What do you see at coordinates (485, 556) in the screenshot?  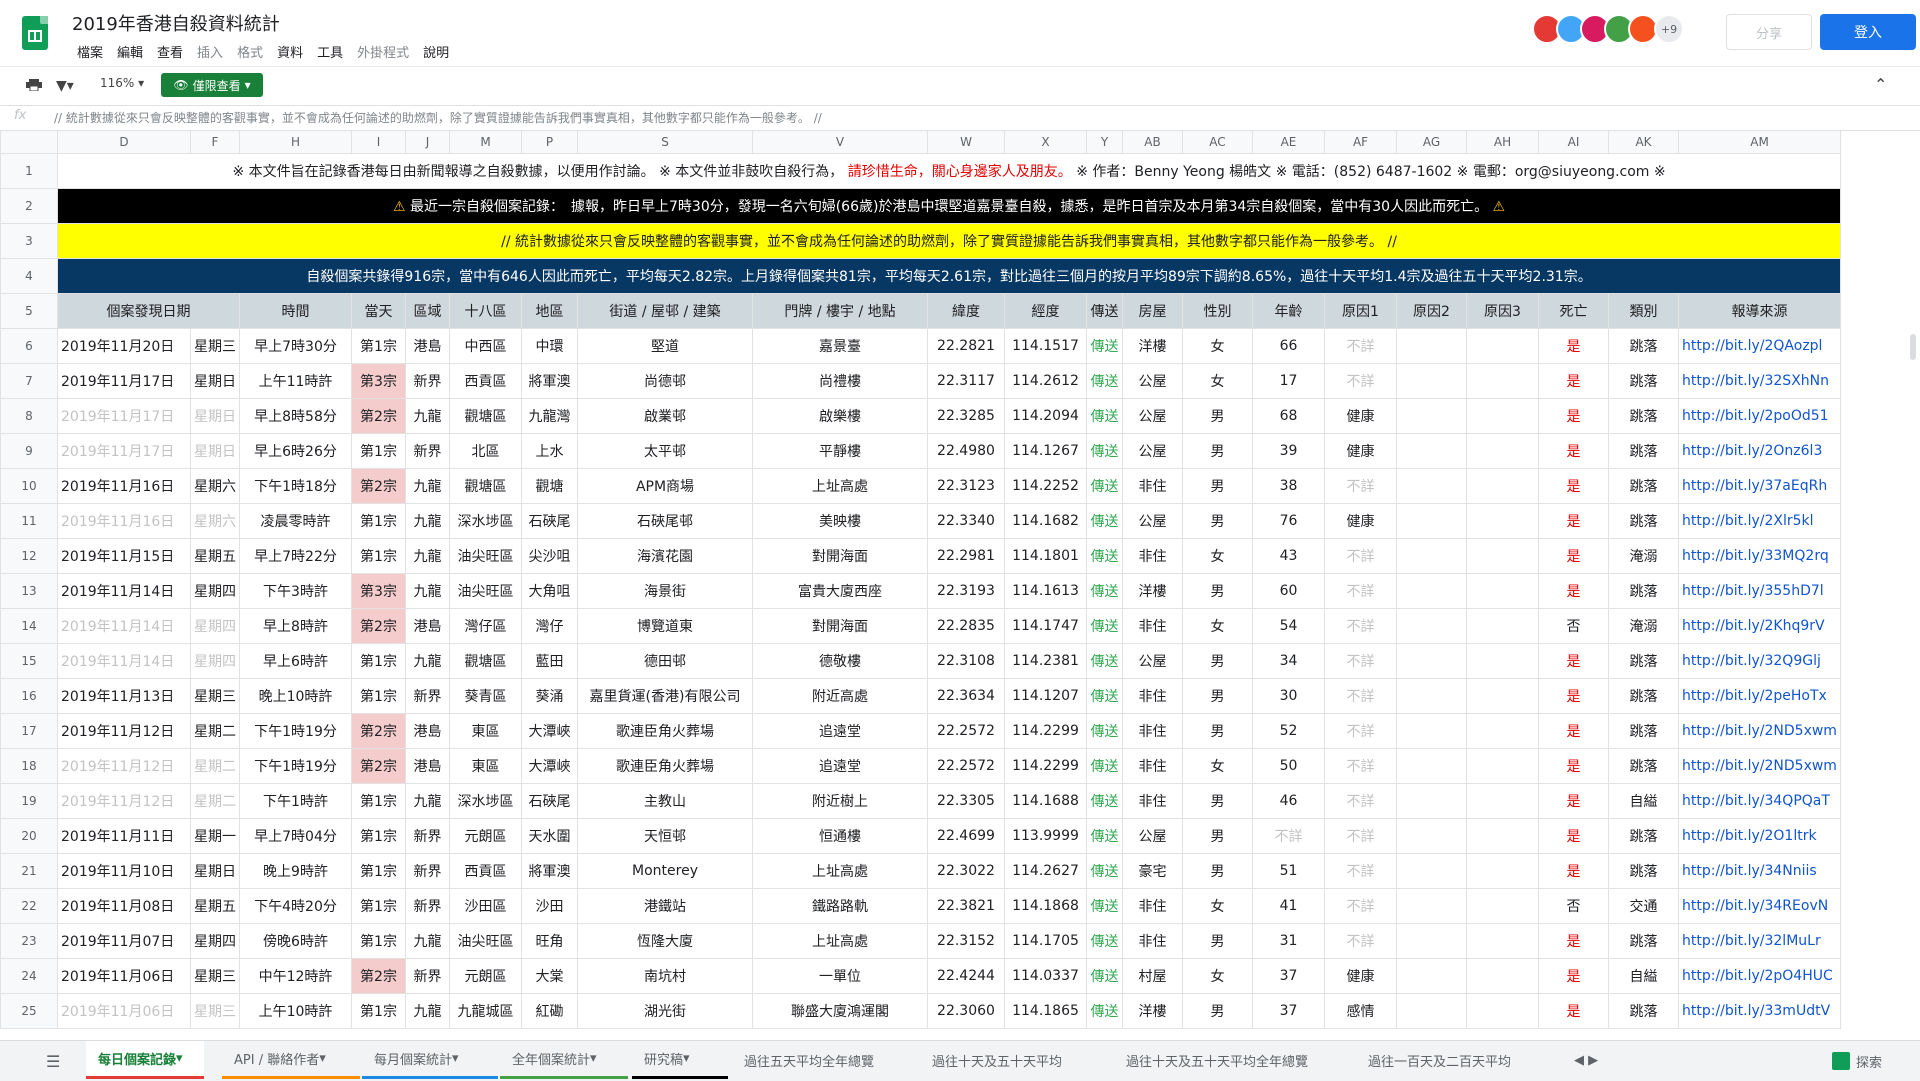 I see `cell-dist: 油尖旺區` at bounding box center [485, 556].